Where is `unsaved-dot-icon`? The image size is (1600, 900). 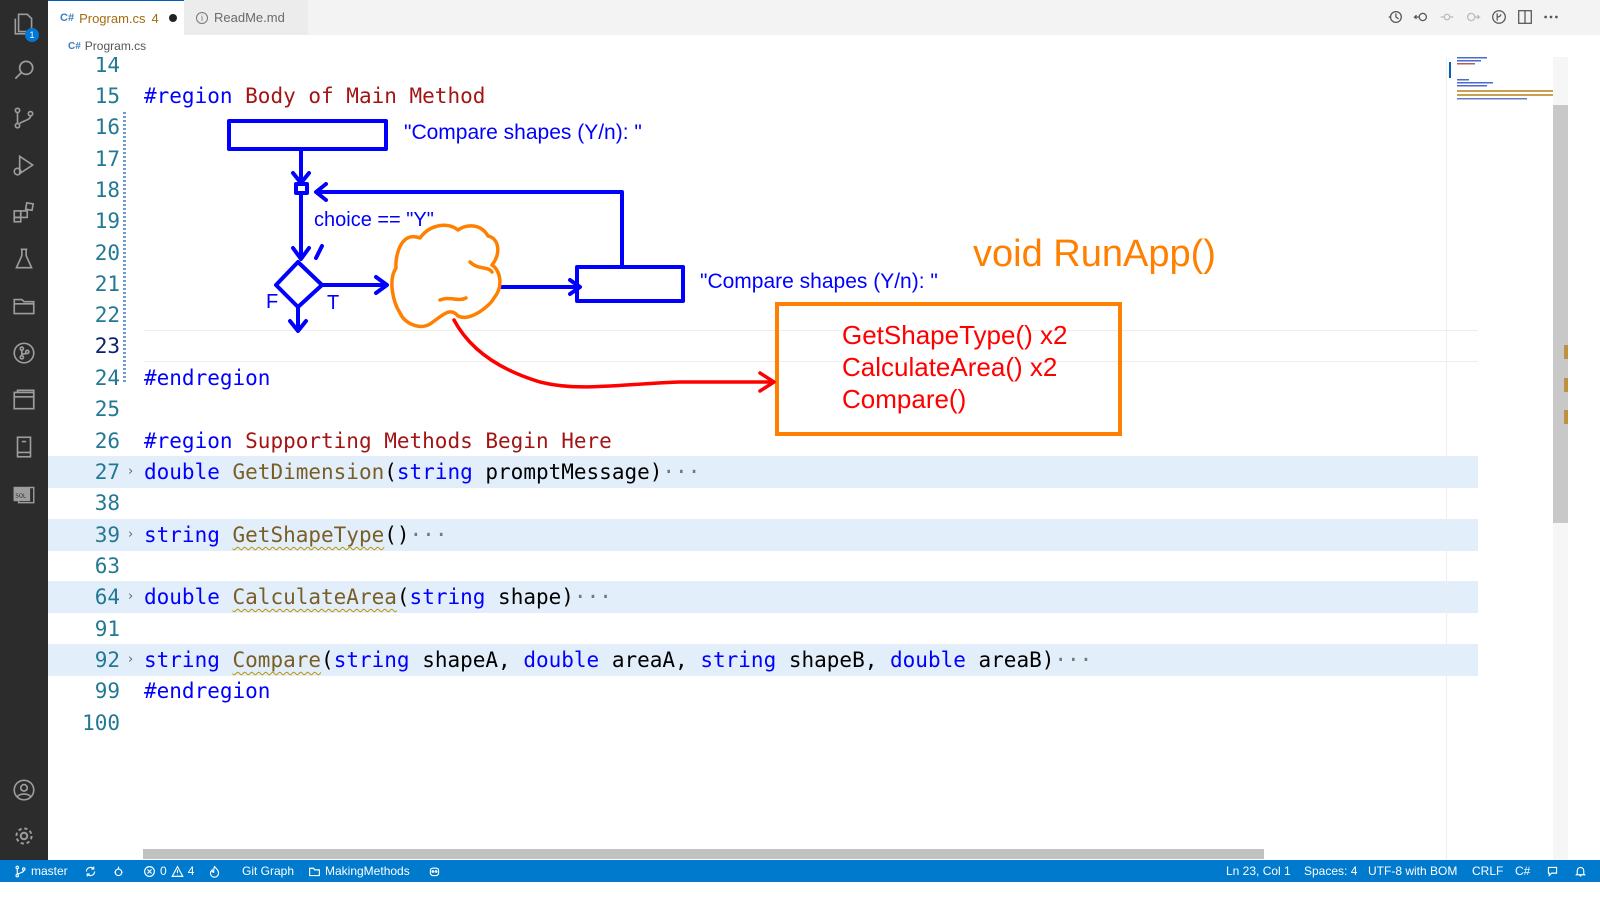
unsaved-dot-icon is located at coordinates (172, 18).